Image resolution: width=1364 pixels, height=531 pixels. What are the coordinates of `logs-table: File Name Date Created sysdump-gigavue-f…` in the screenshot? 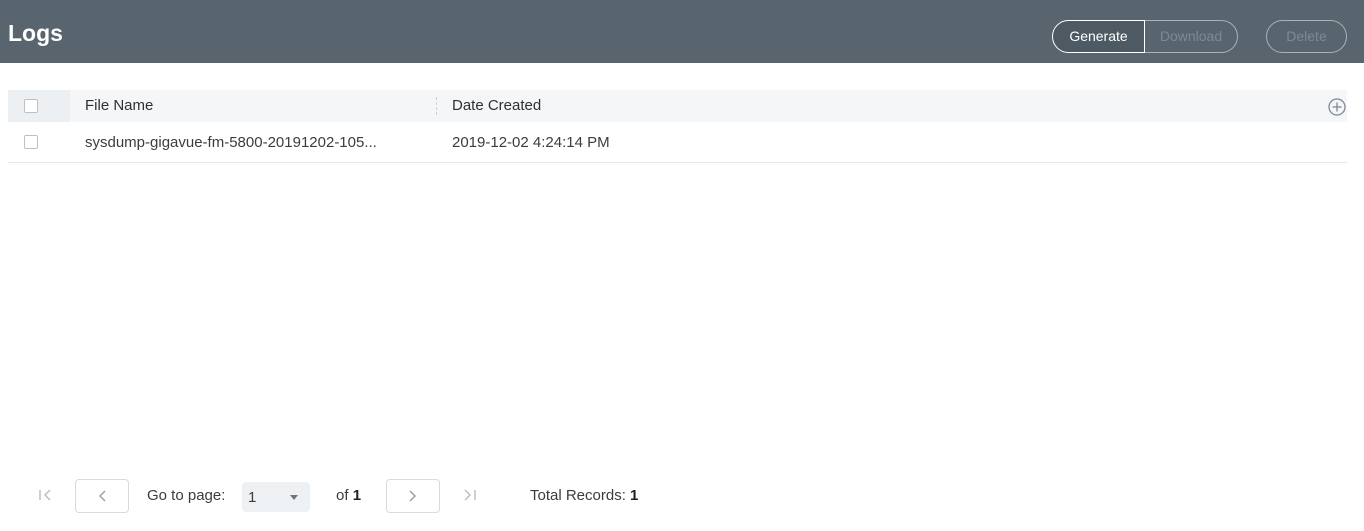 It's located at (677, 126).